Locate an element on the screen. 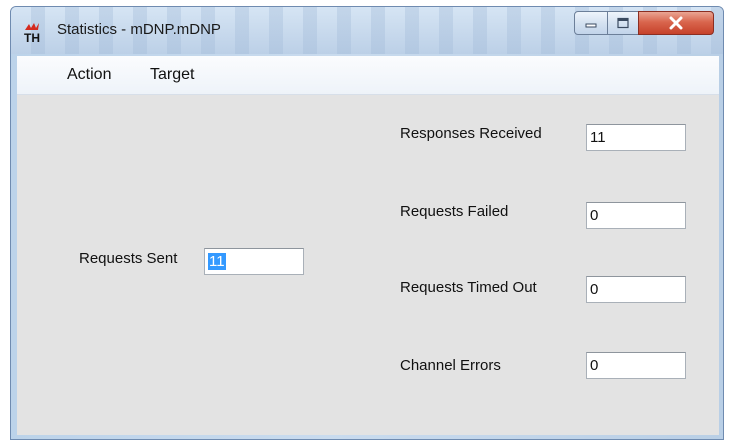 The image size is (732, 443). menu-bar: Action Target is located at coordinates (368, 75).